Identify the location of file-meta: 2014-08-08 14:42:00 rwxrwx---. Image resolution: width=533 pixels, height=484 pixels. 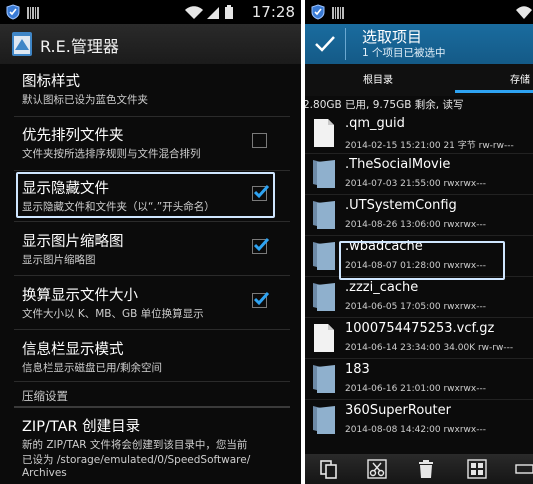
(415, 430).